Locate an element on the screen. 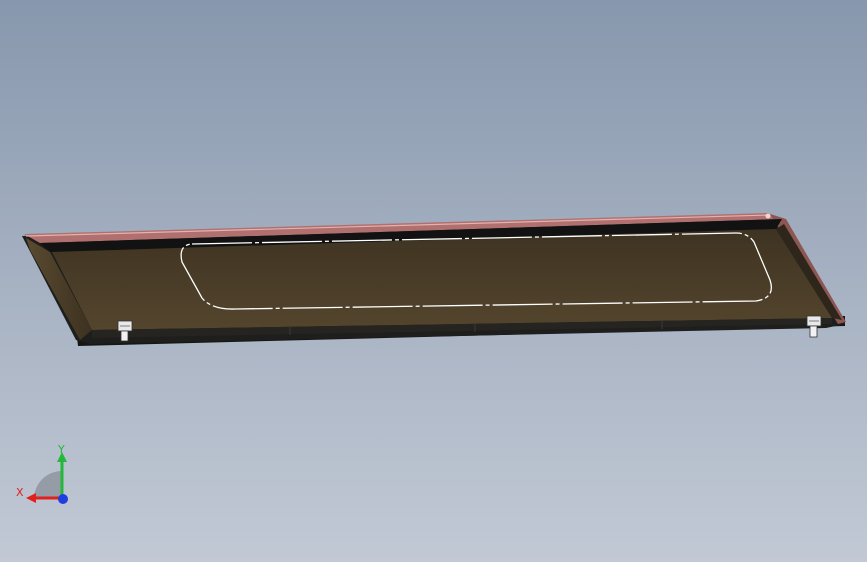  x-axis-label: X is located at coordinates (20, 492).